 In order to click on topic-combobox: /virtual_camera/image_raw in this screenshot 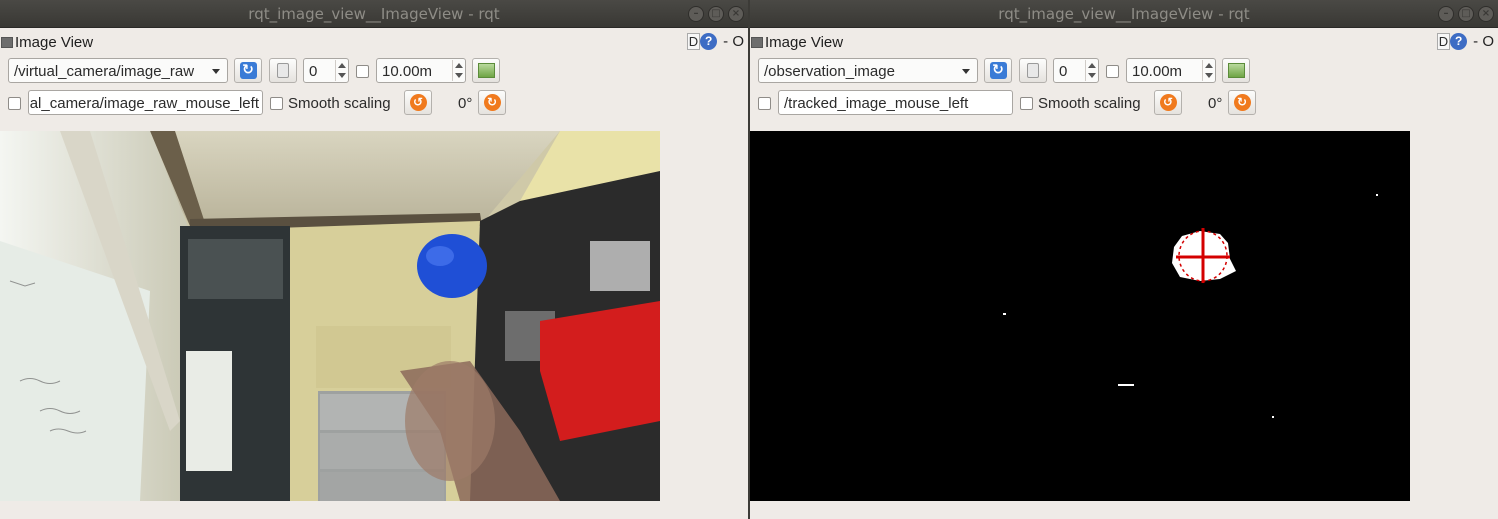, I will do `click(118, 70)`.